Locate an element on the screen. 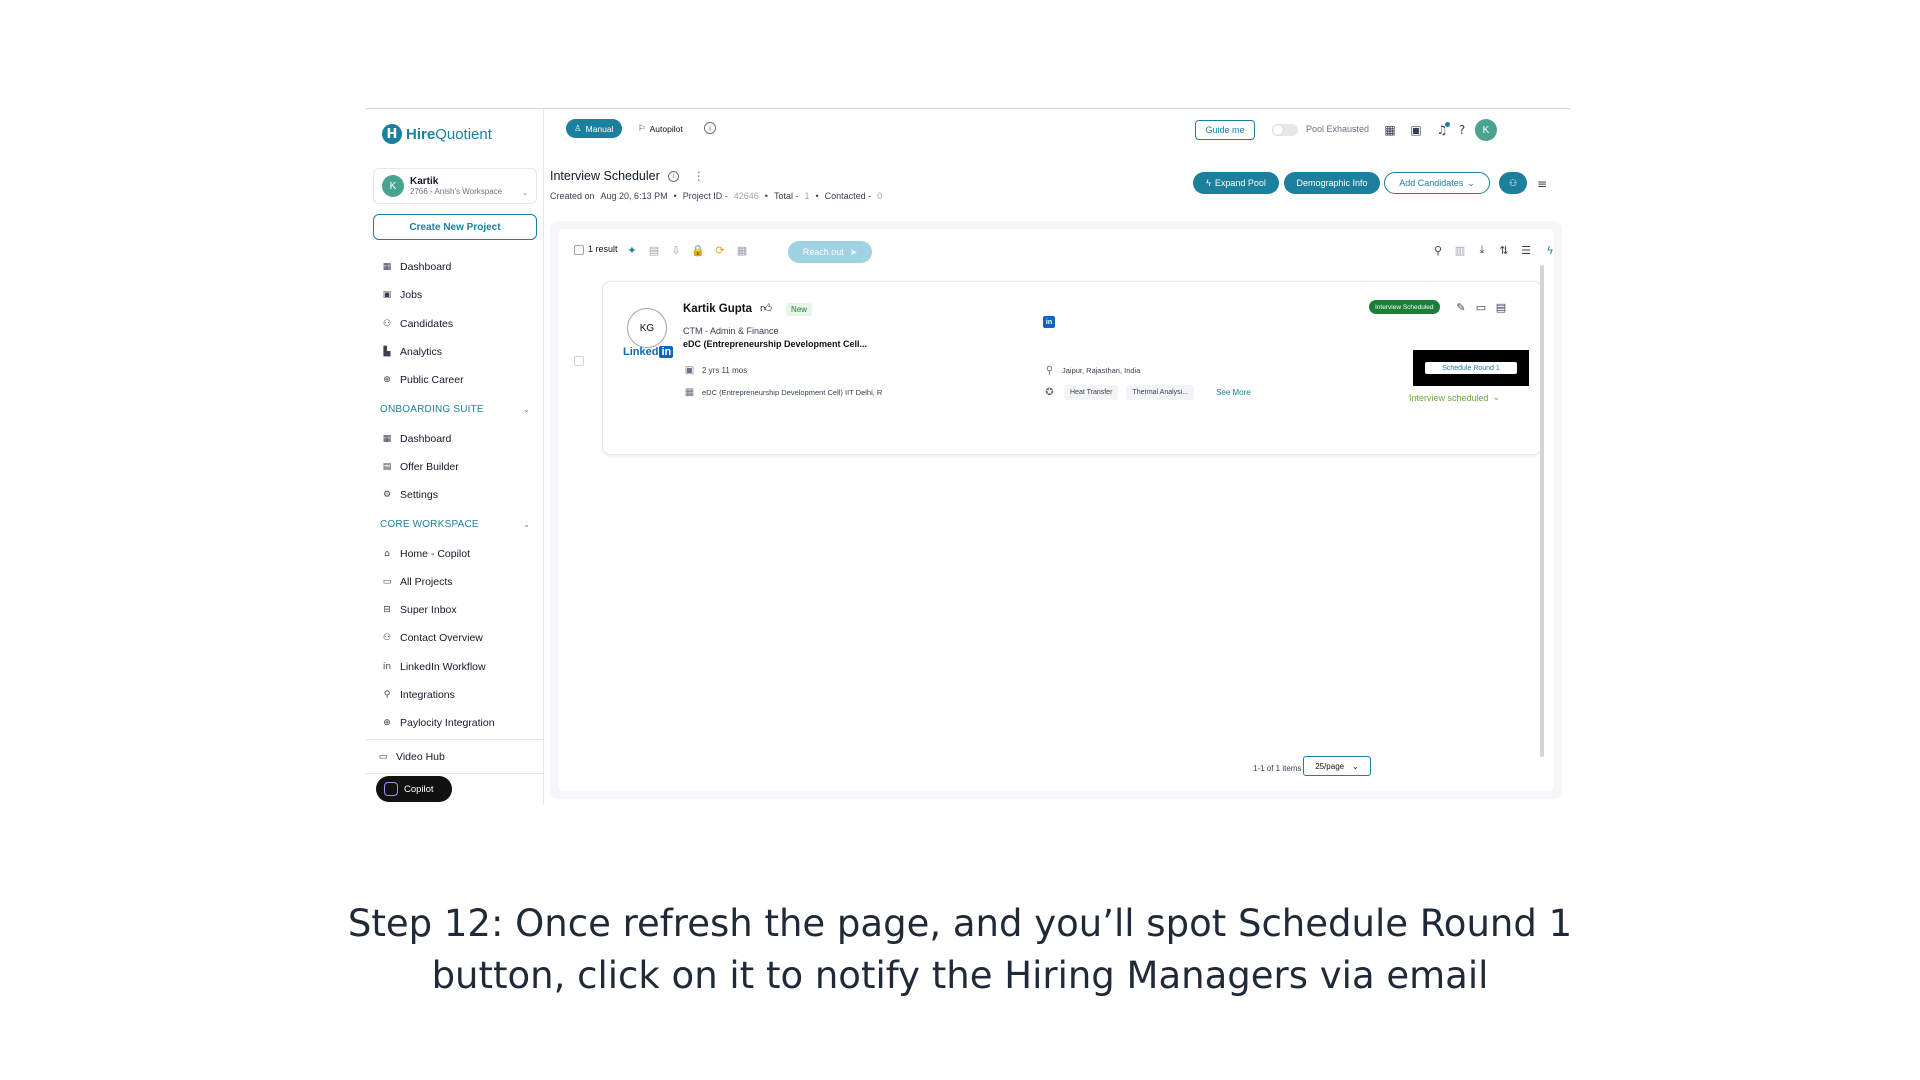 The image size is (1920, 1080). filter-icon: ☰ is located at coordinates (1526, 250).